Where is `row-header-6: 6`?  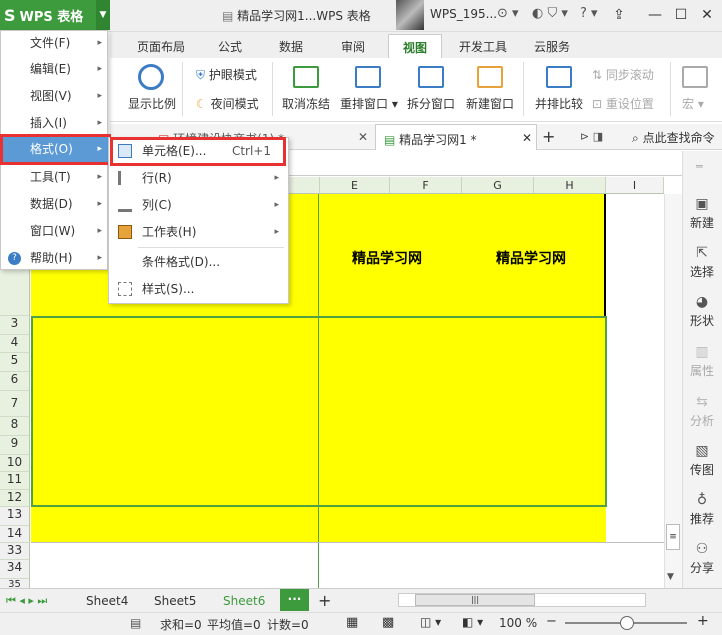
row-header-6: 6 is located at coordinates (15, 381).